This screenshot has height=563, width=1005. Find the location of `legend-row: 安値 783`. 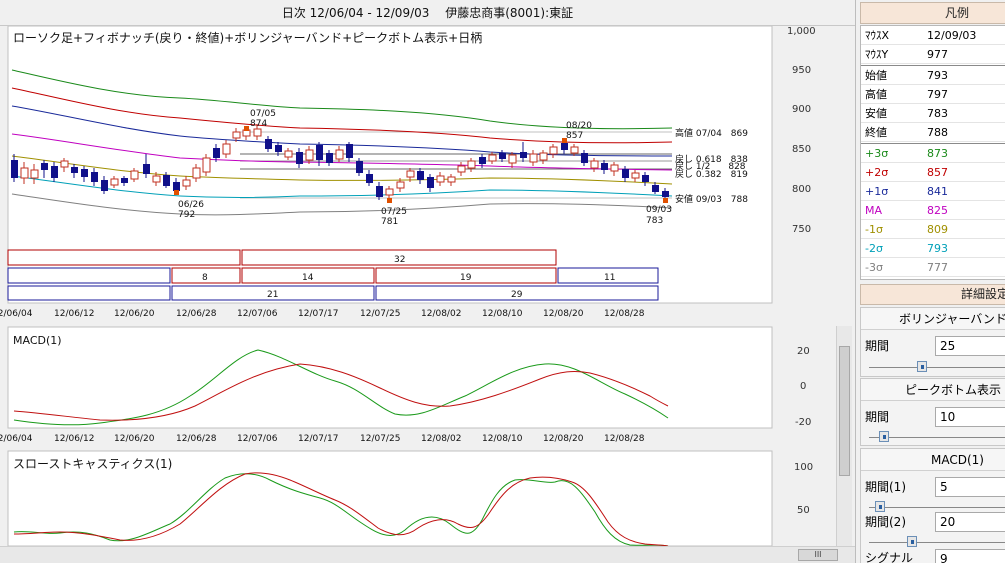

legend-row: 安値 783 is located at coordinates (933, 113).